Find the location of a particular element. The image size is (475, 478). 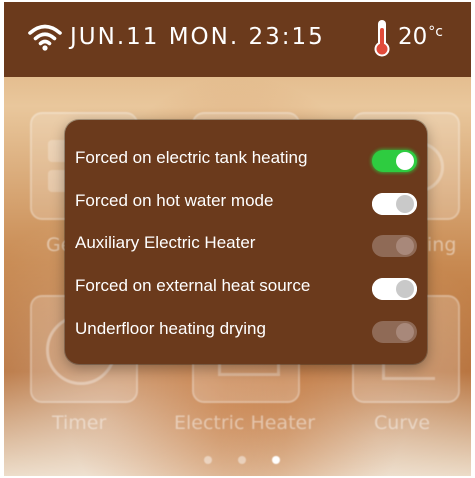

auxiliary-electric-heater-toggle is located at coordinates (394, 246).